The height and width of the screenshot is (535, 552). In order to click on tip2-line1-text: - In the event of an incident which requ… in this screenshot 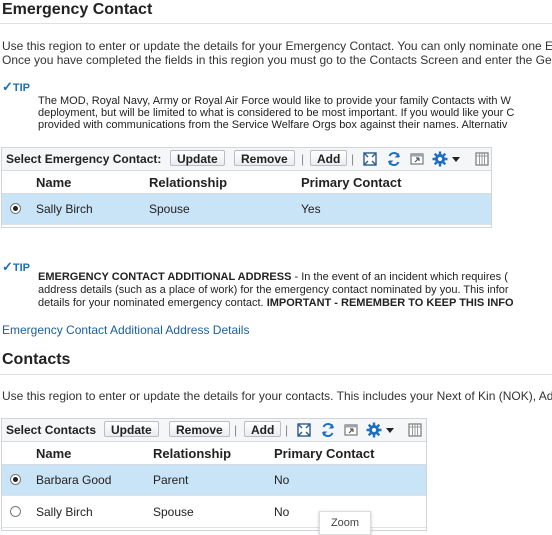, I will do `click(399, 277)`.